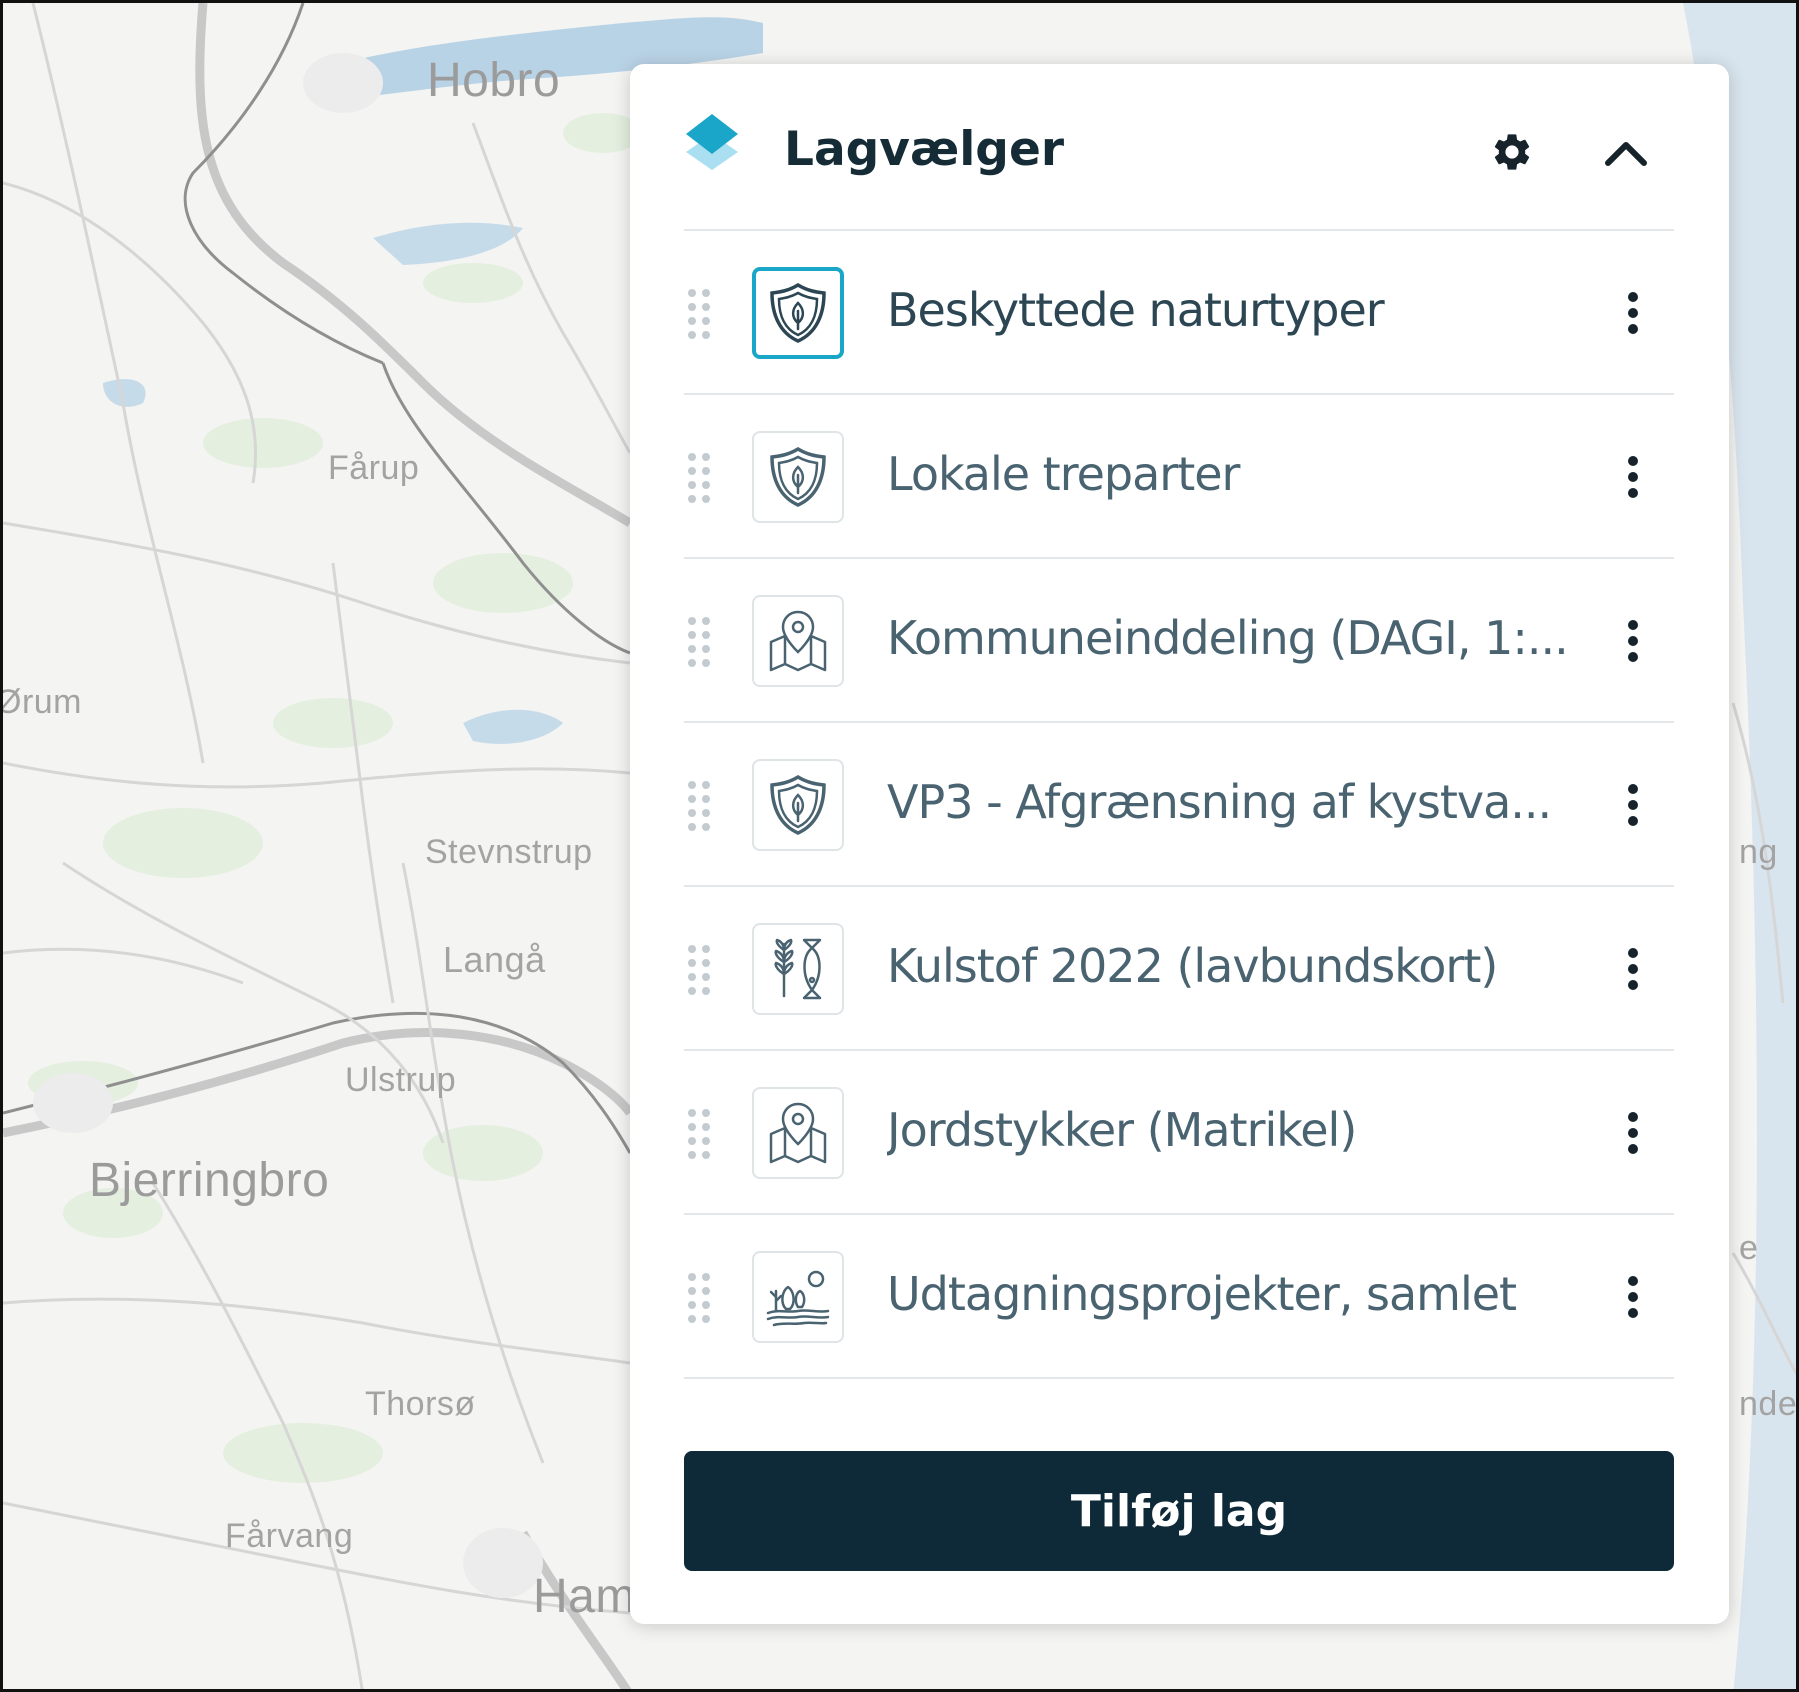 This screenshot has height=1692, width=1799. Describe the element at coordinates (209, 1180) in the screenshot. I see `map-label-bjerringbro: Bjerringbro` at that location.